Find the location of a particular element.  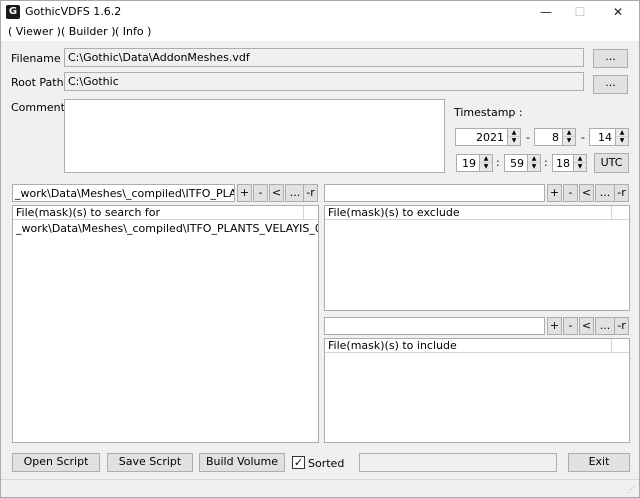

month-value: 8 is located at coordinates (555, 137).